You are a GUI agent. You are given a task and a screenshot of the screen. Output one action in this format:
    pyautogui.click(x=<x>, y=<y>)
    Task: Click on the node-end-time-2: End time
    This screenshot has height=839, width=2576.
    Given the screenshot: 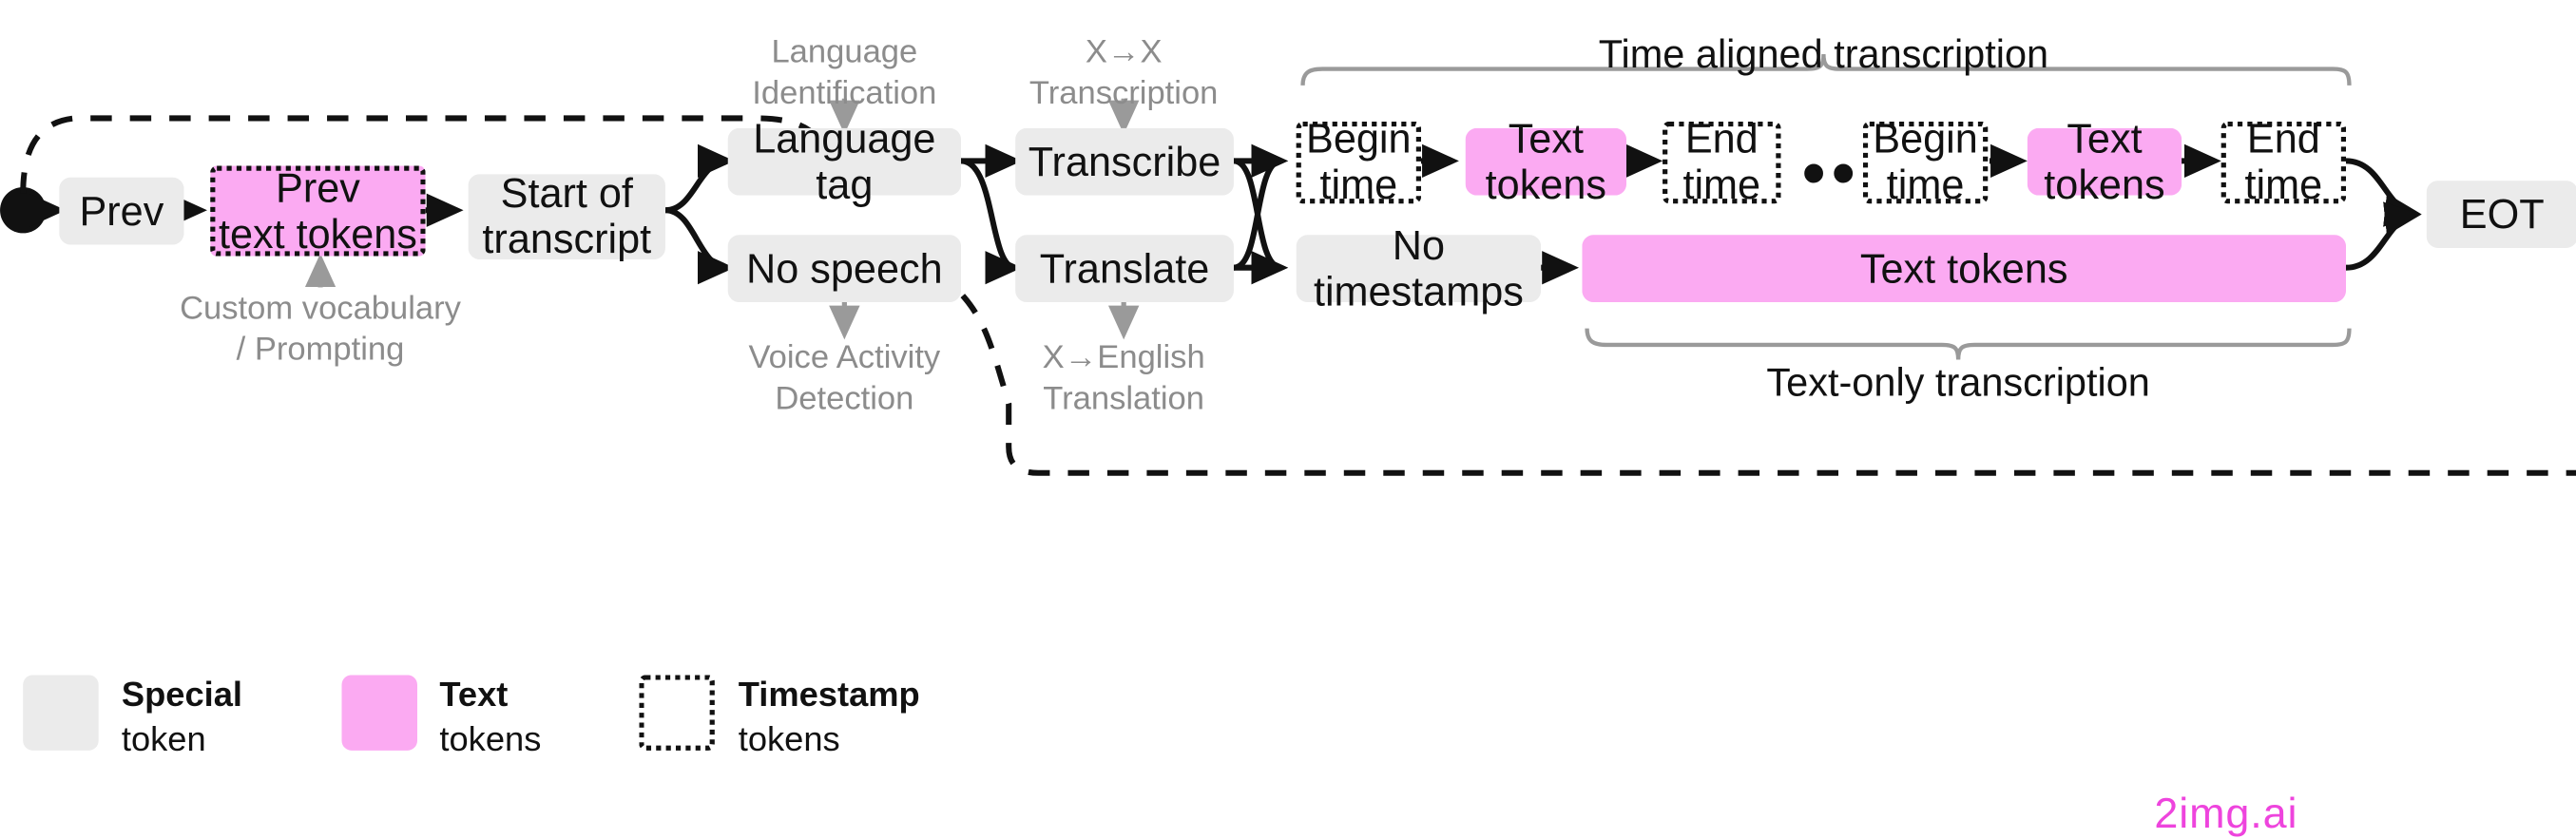 What is the action you would take?
    pyautogui.click(x=2283, y=162)
    